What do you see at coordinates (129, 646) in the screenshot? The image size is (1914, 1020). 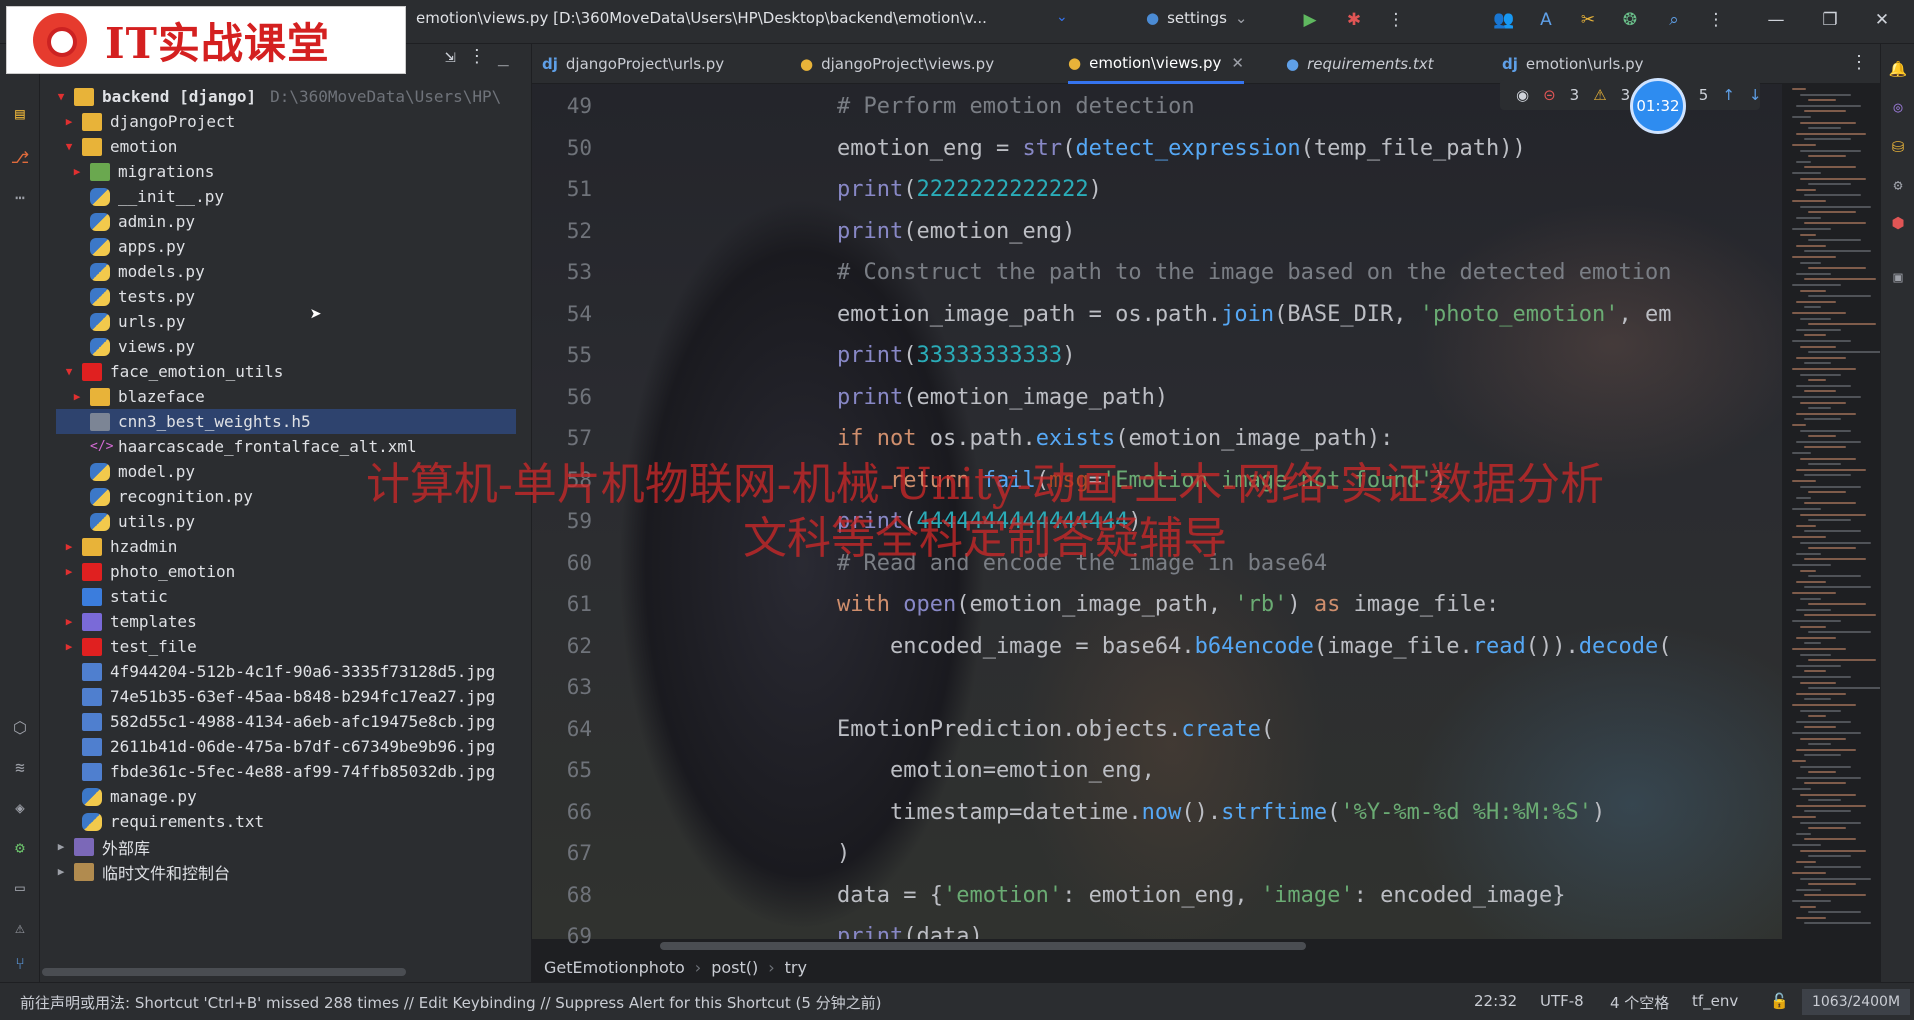 I see `tree-item: ▶ test_file` at bounding box center [129, 646].